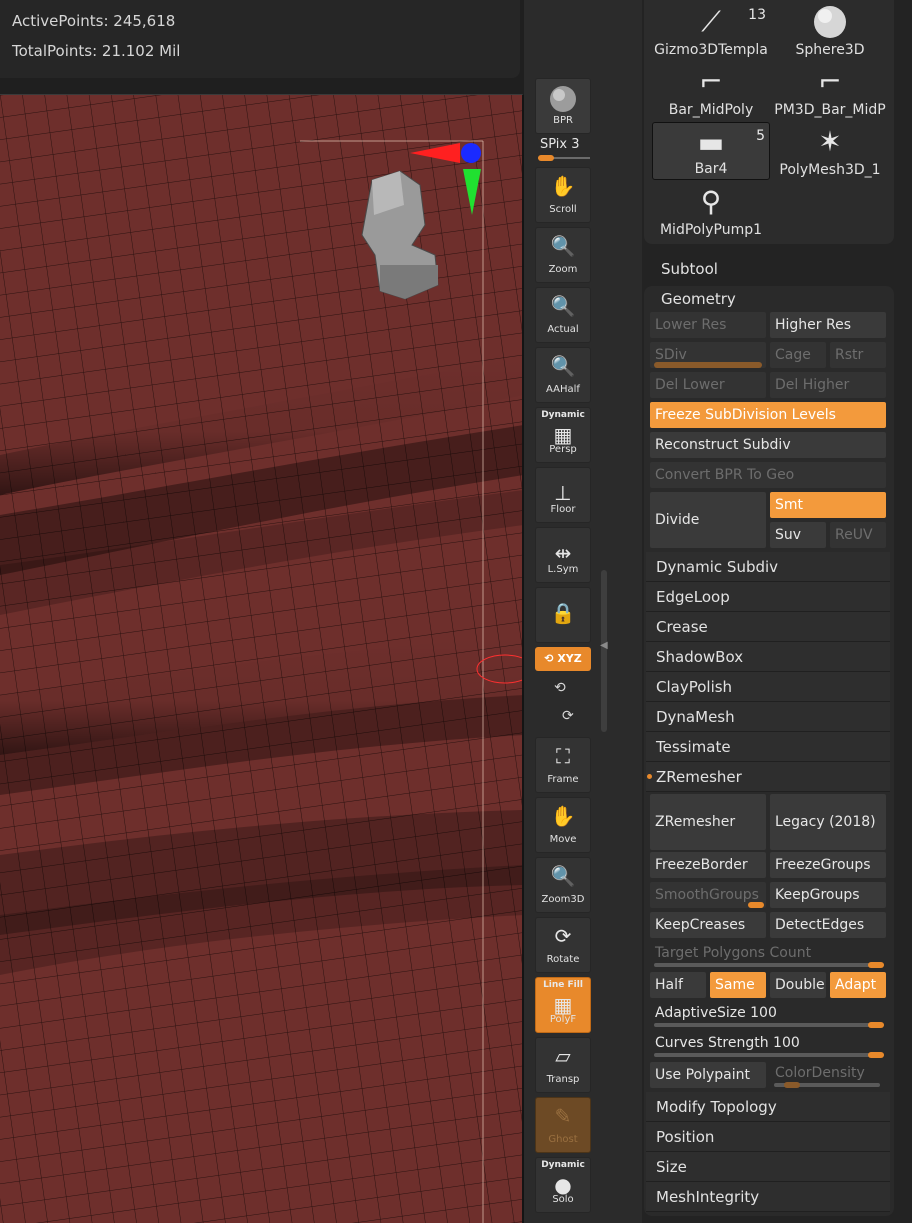 The image size is (912, 1223). I want to click on zoom3d-button: 🔍 Zoom3D, so click(563, 885).